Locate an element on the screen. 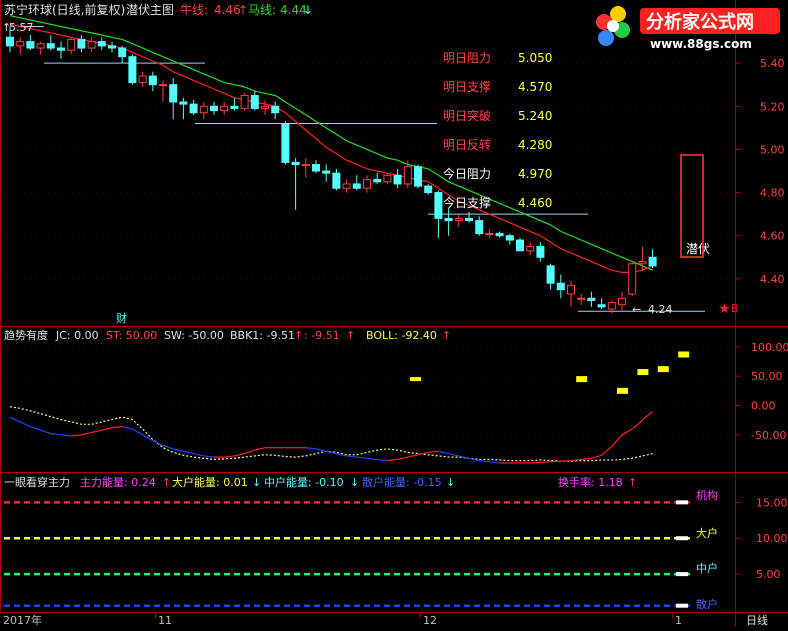 Image resolution: width=788 pixels, height=631 pixels. ma1-arrow: ↑ is located at coordinates (243, 10).